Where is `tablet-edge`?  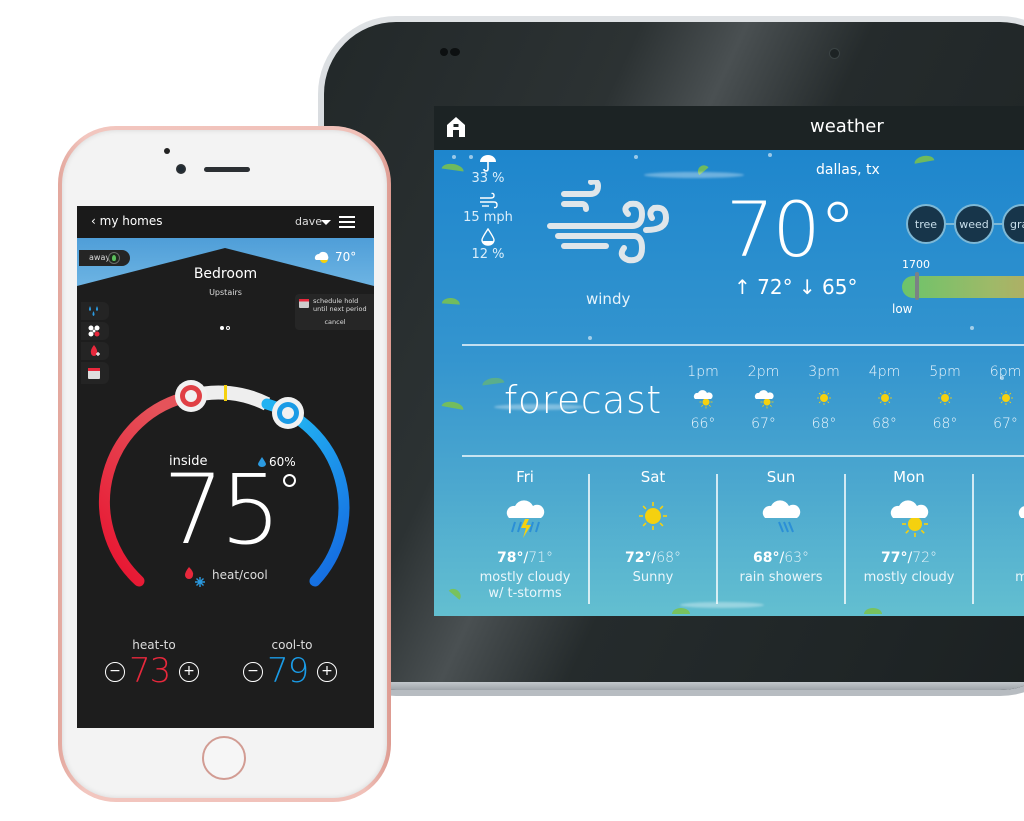 tablet-edge is located at coordinates (674, 686).